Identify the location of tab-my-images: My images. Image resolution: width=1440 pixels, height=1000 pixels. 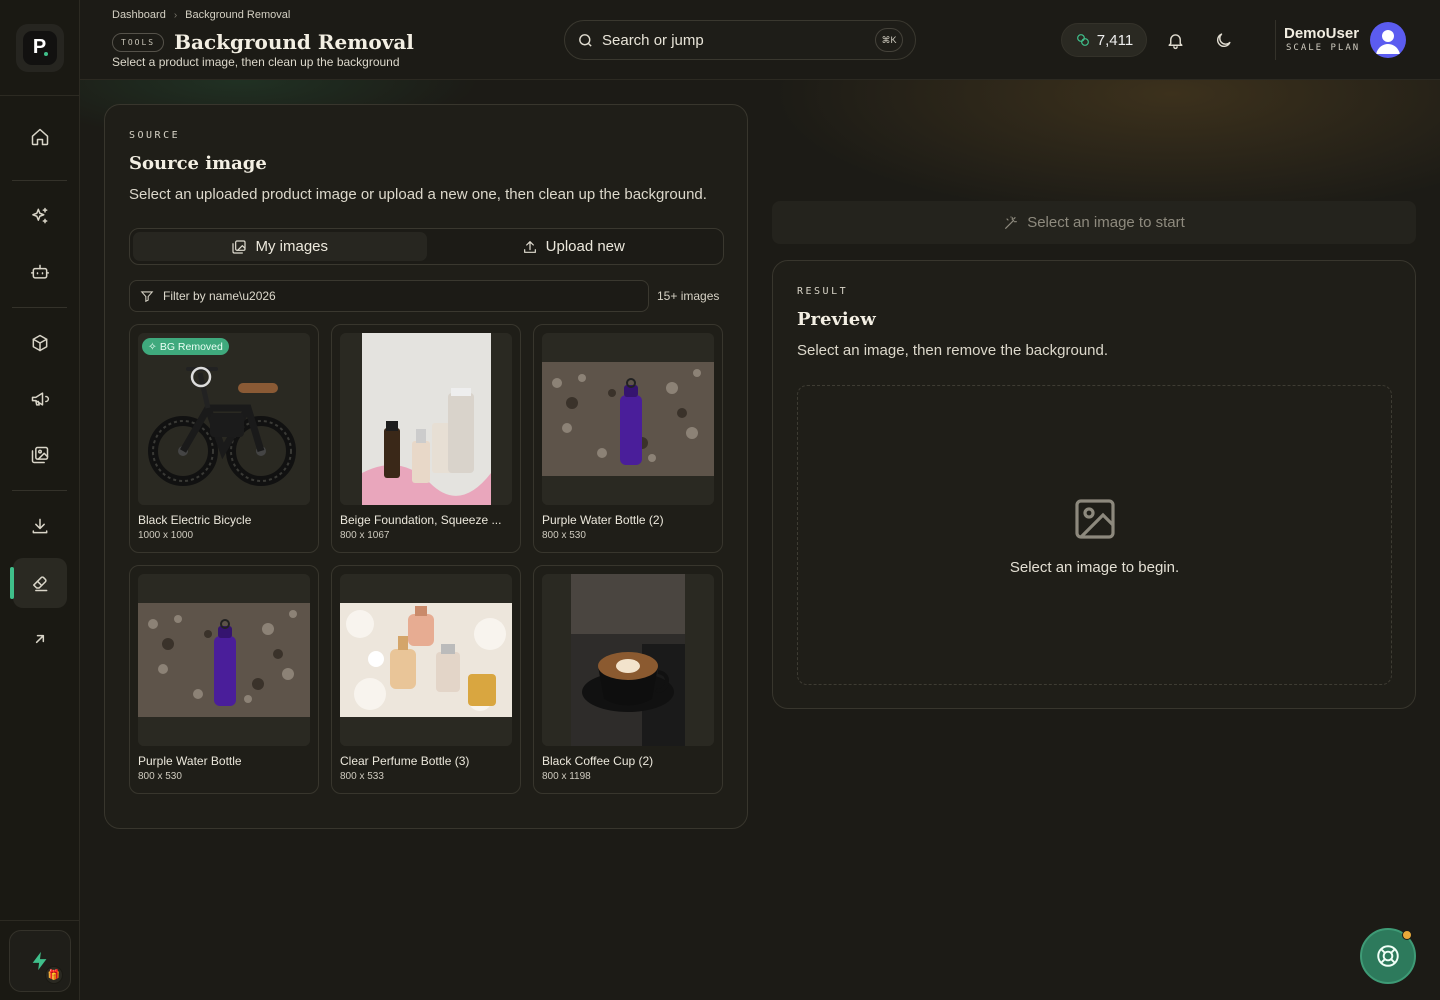
(280, 246).